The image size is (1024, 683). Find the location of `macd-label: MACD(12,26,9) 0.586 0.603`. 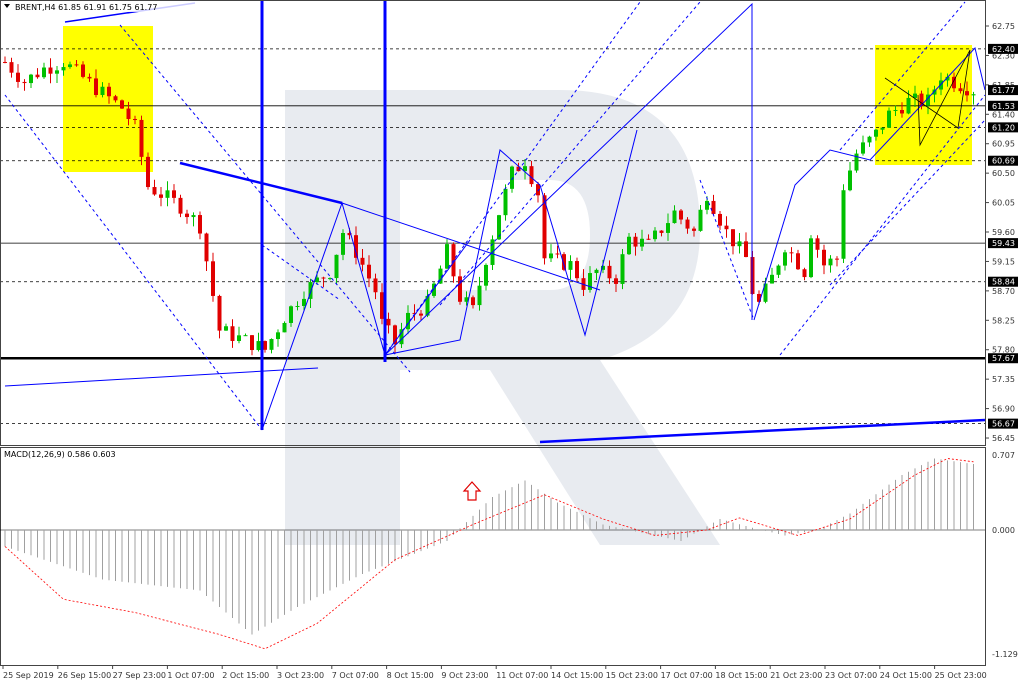

macd-label: MACD(12,26,9) 0.586 0.603 is located at coordinates (60, 454).